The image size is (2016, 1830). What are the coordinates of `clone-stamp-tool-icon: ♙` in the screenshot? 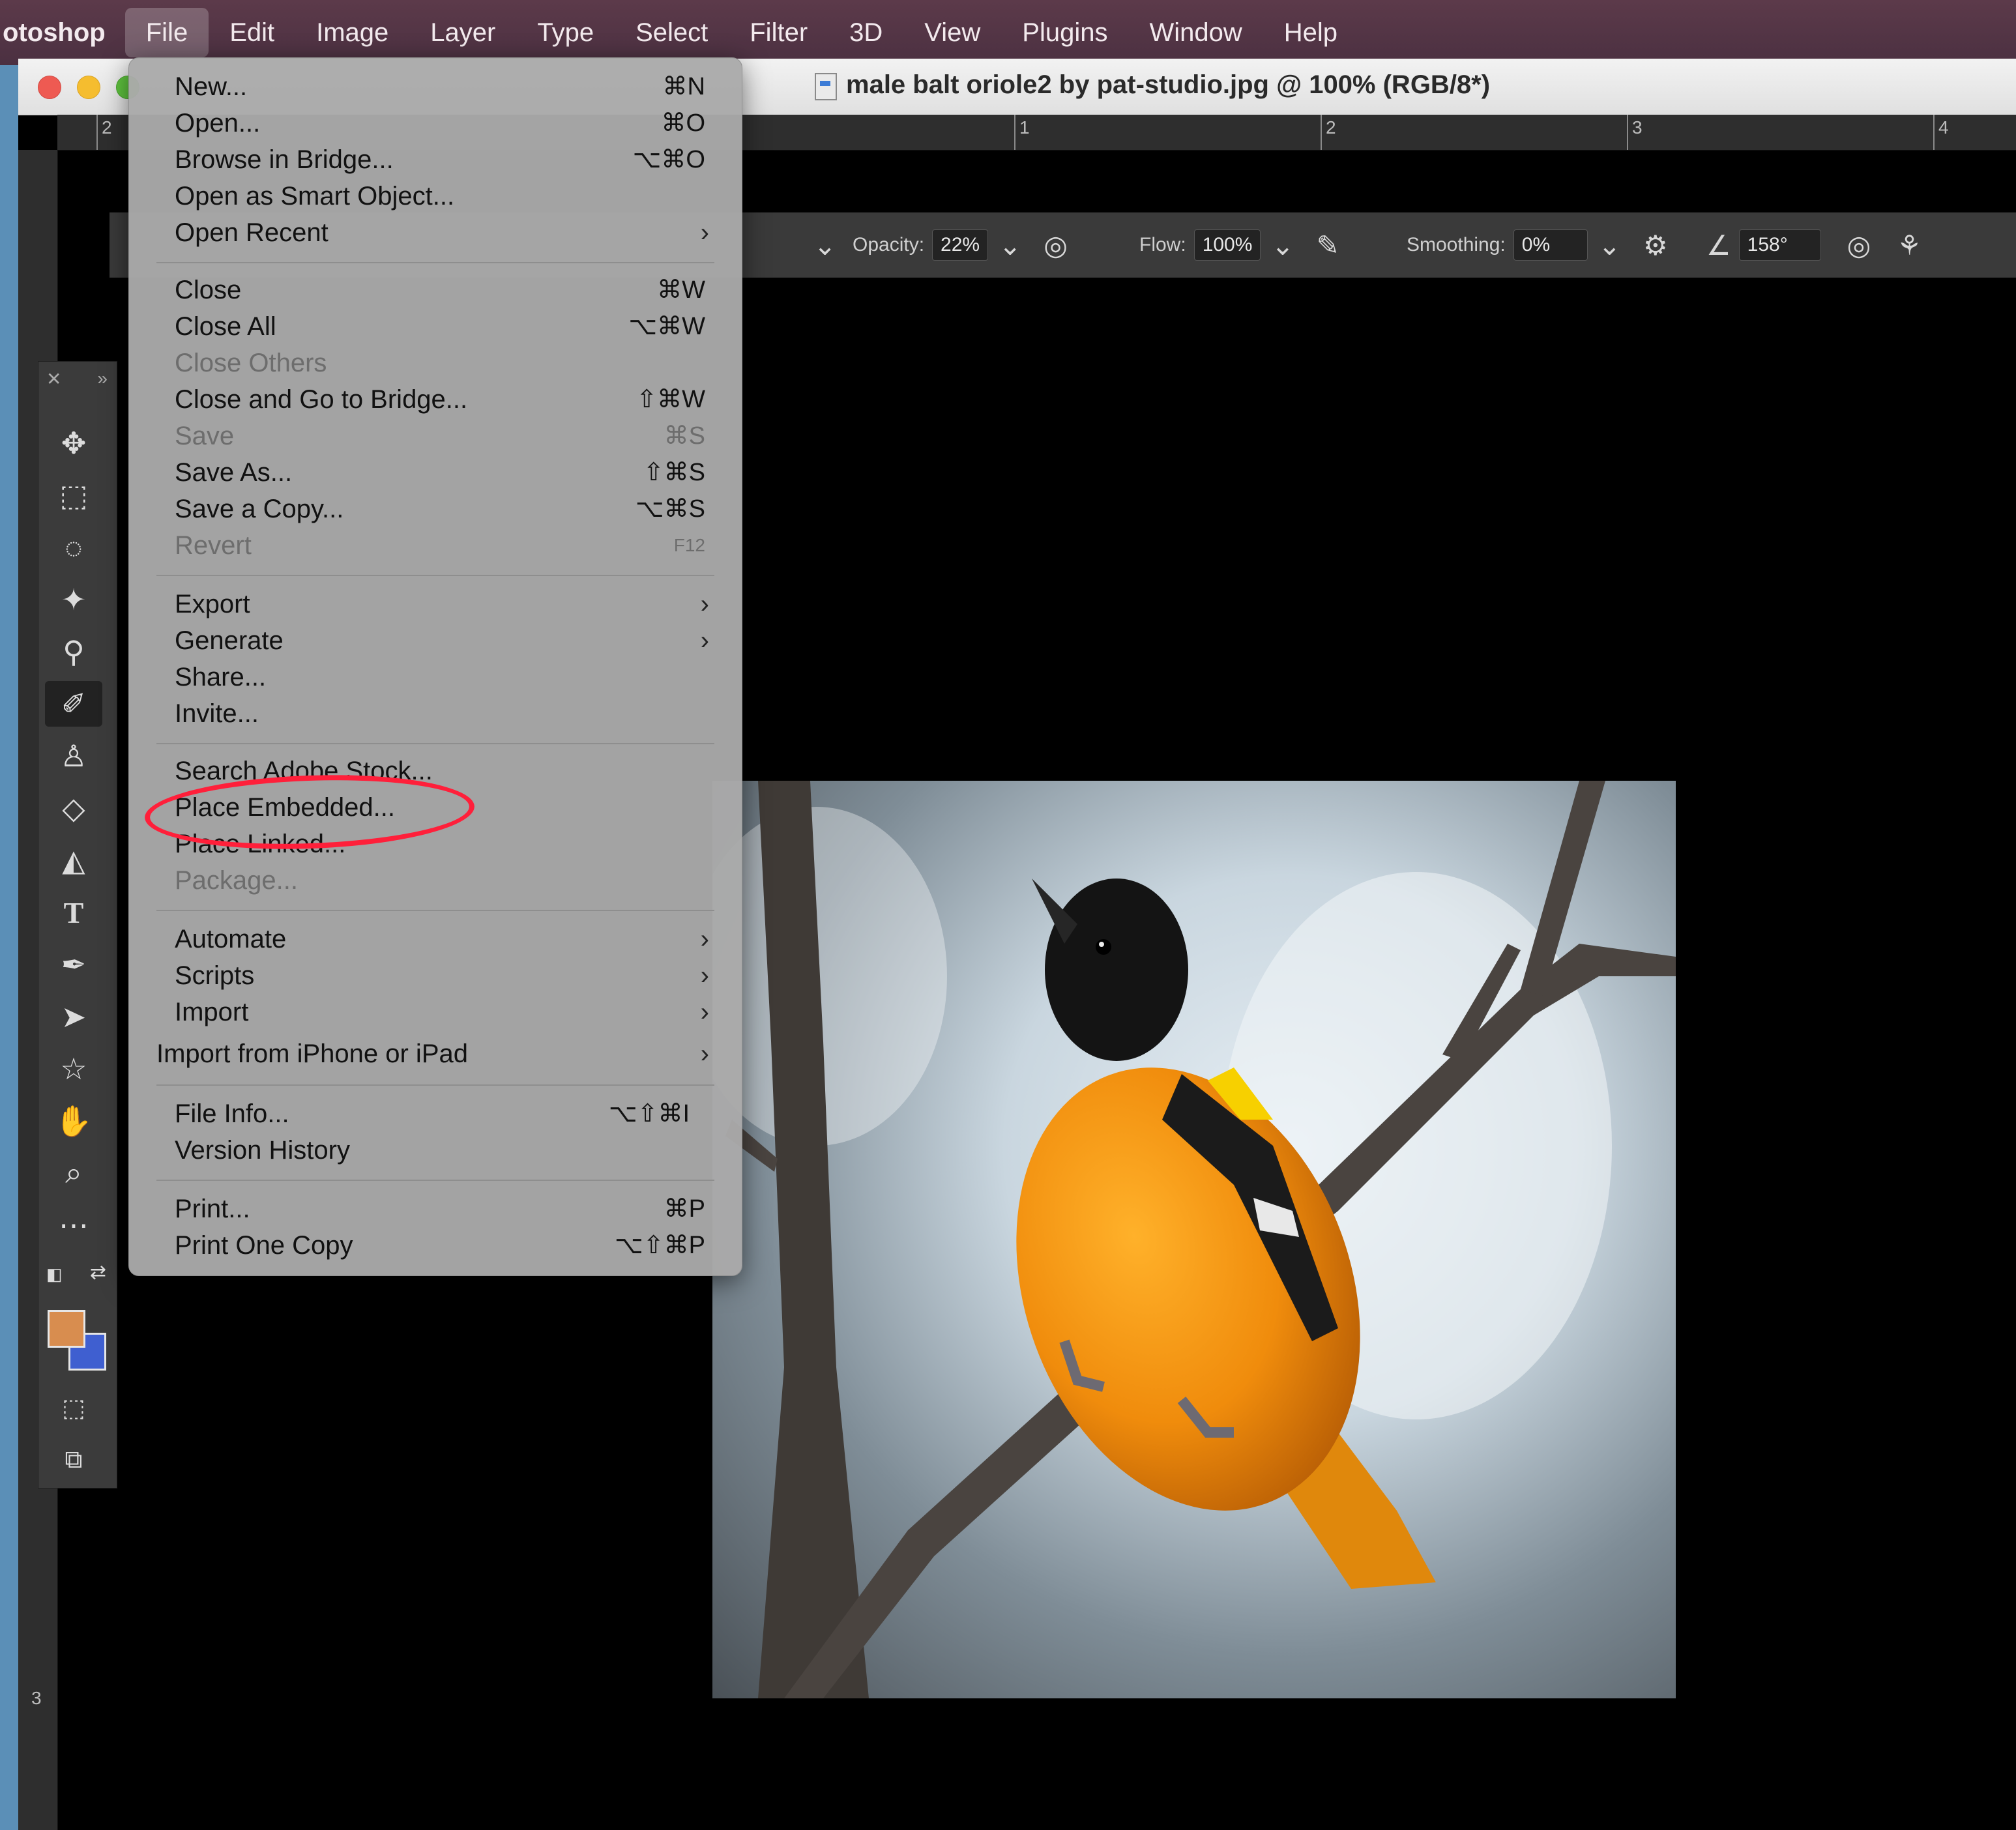 It's located at (73, 756).